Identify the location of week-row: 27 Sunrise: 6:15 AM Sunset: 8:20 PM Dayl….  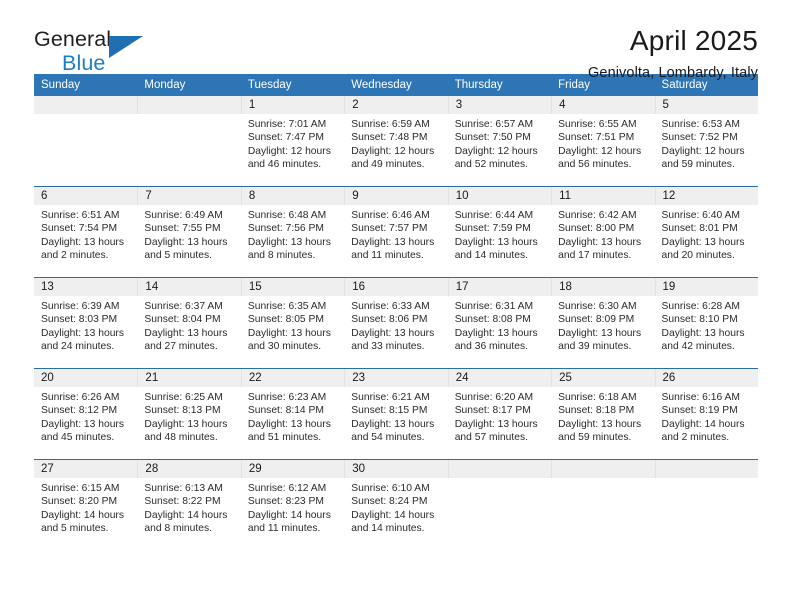
(396, 504).